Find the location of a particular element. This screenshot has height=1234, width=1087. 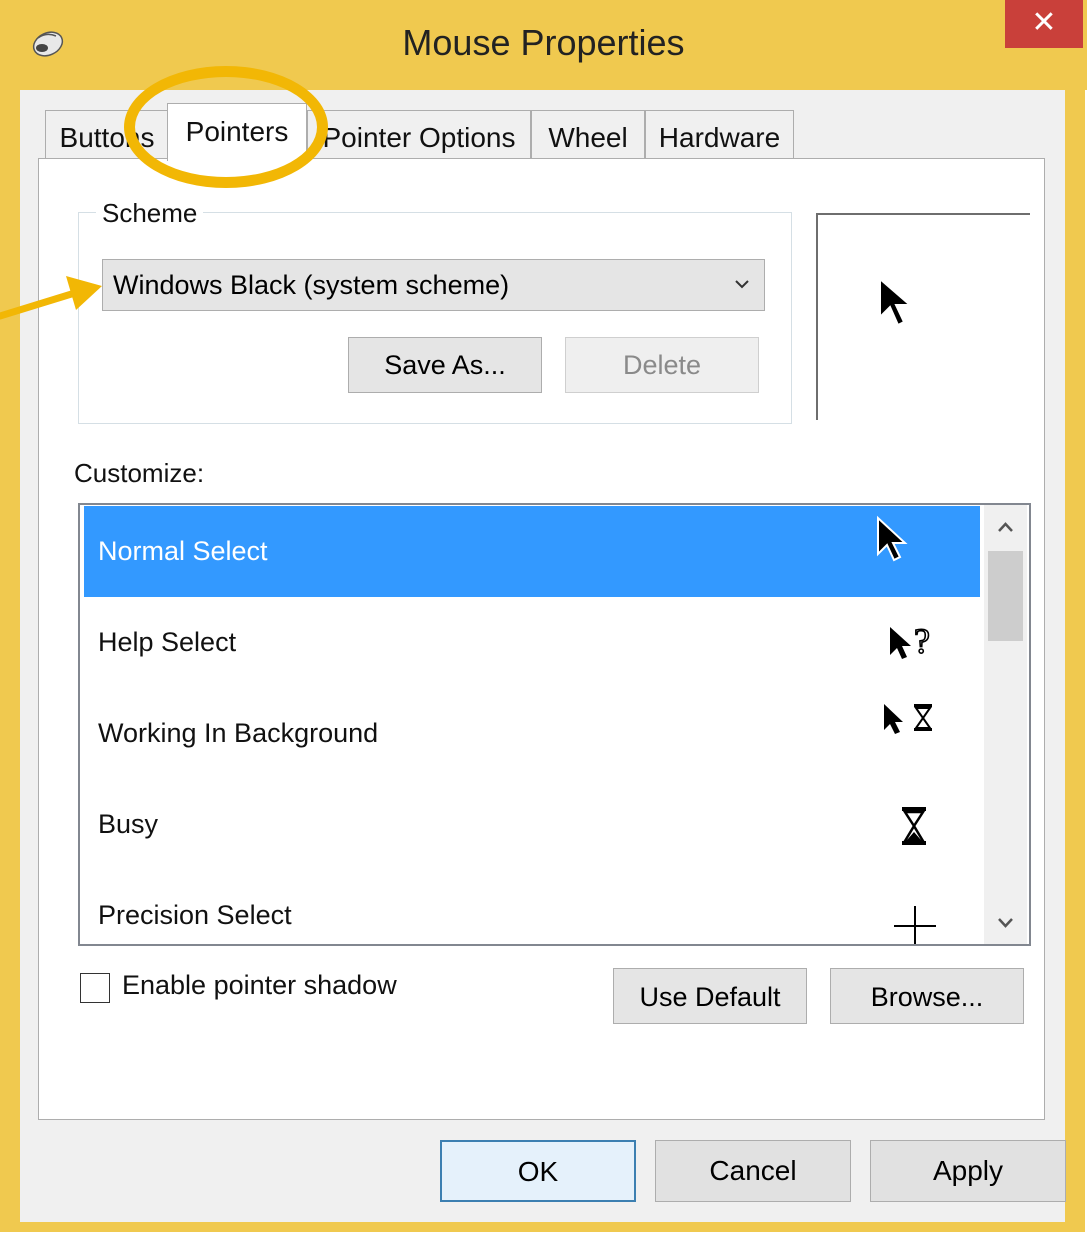

scheme-group-label: Scheme is located at coordinates (150, 213).